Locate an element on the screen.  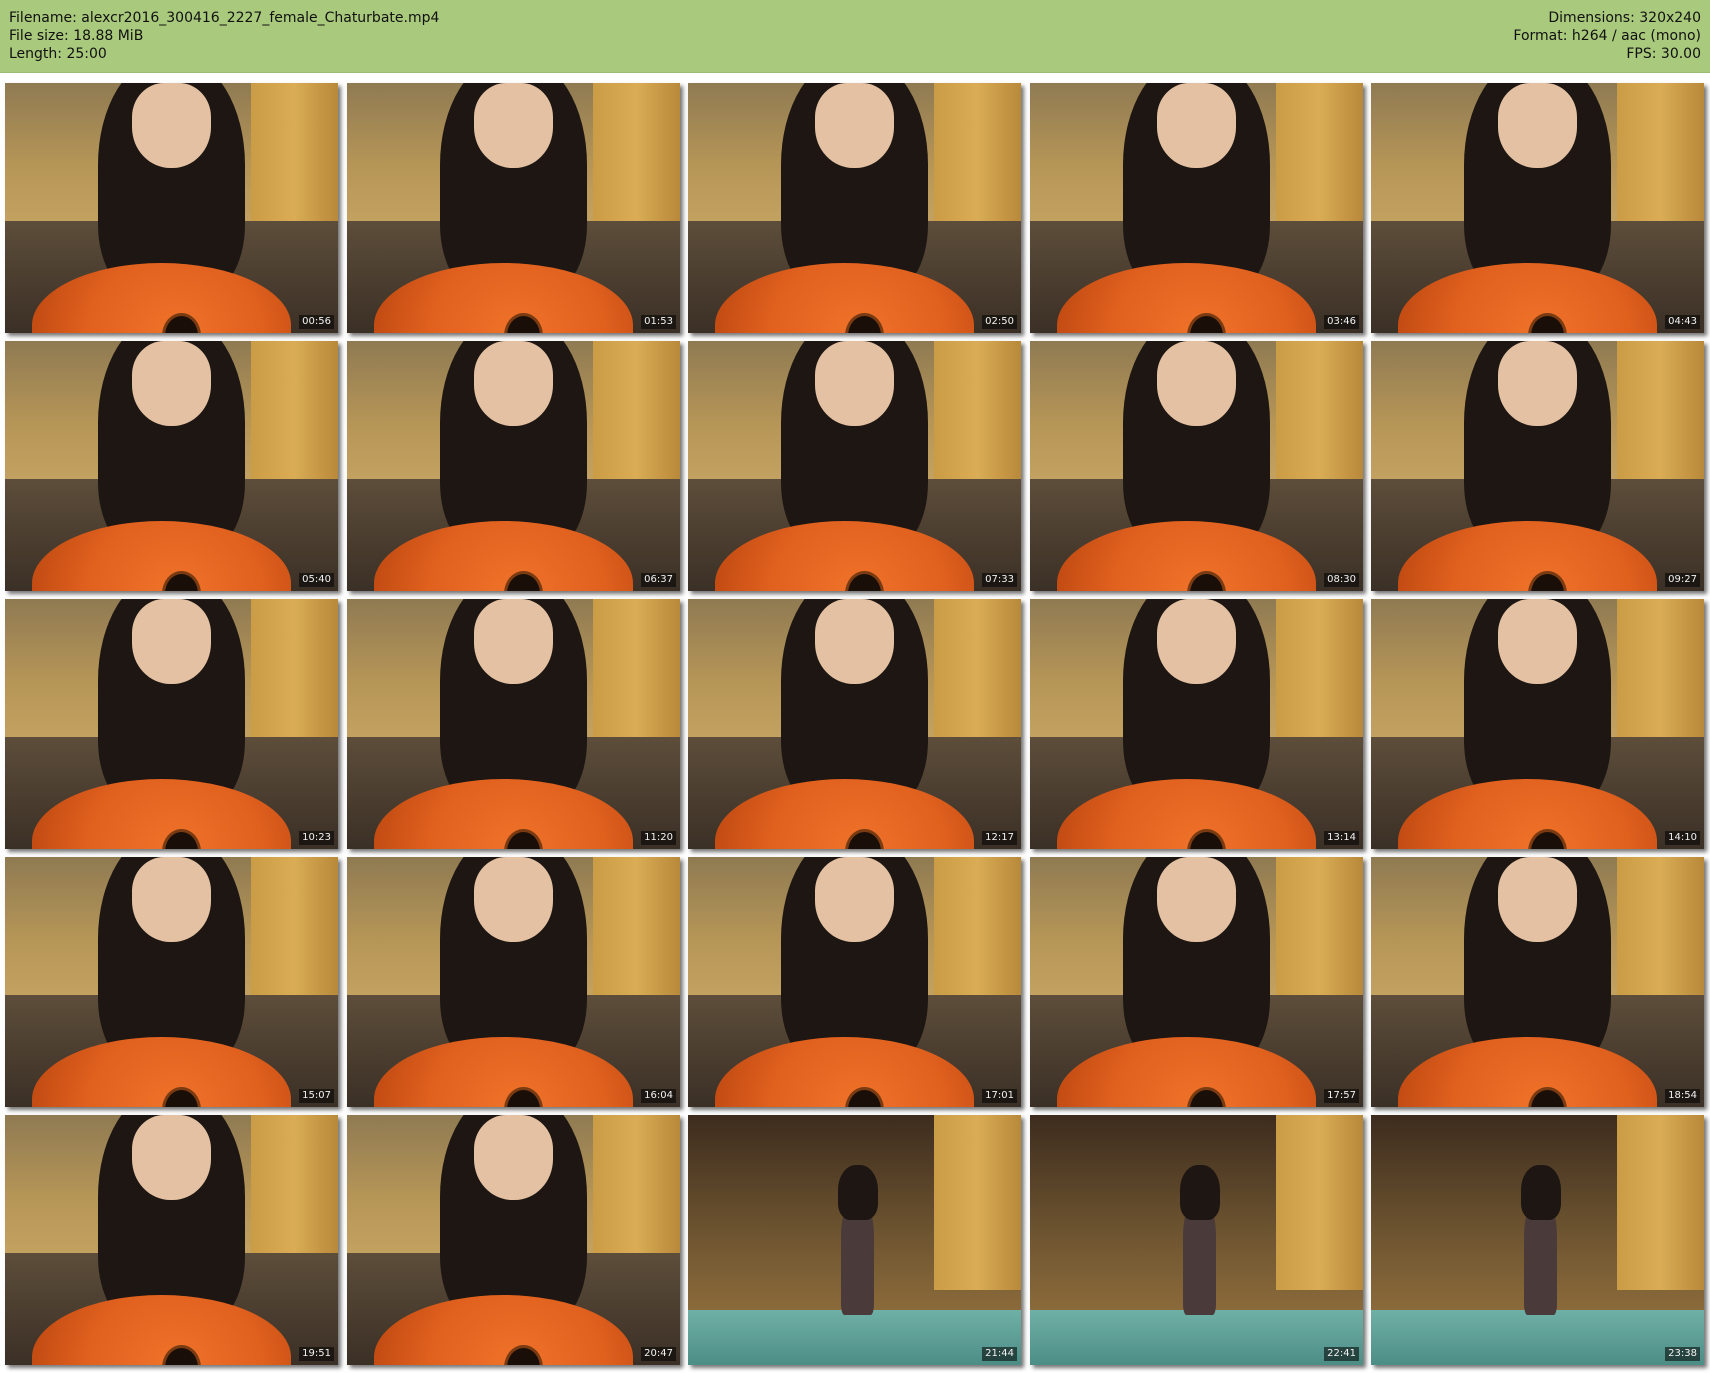
timestamp-label: 17:01 is located at coordinates (999, 1096).